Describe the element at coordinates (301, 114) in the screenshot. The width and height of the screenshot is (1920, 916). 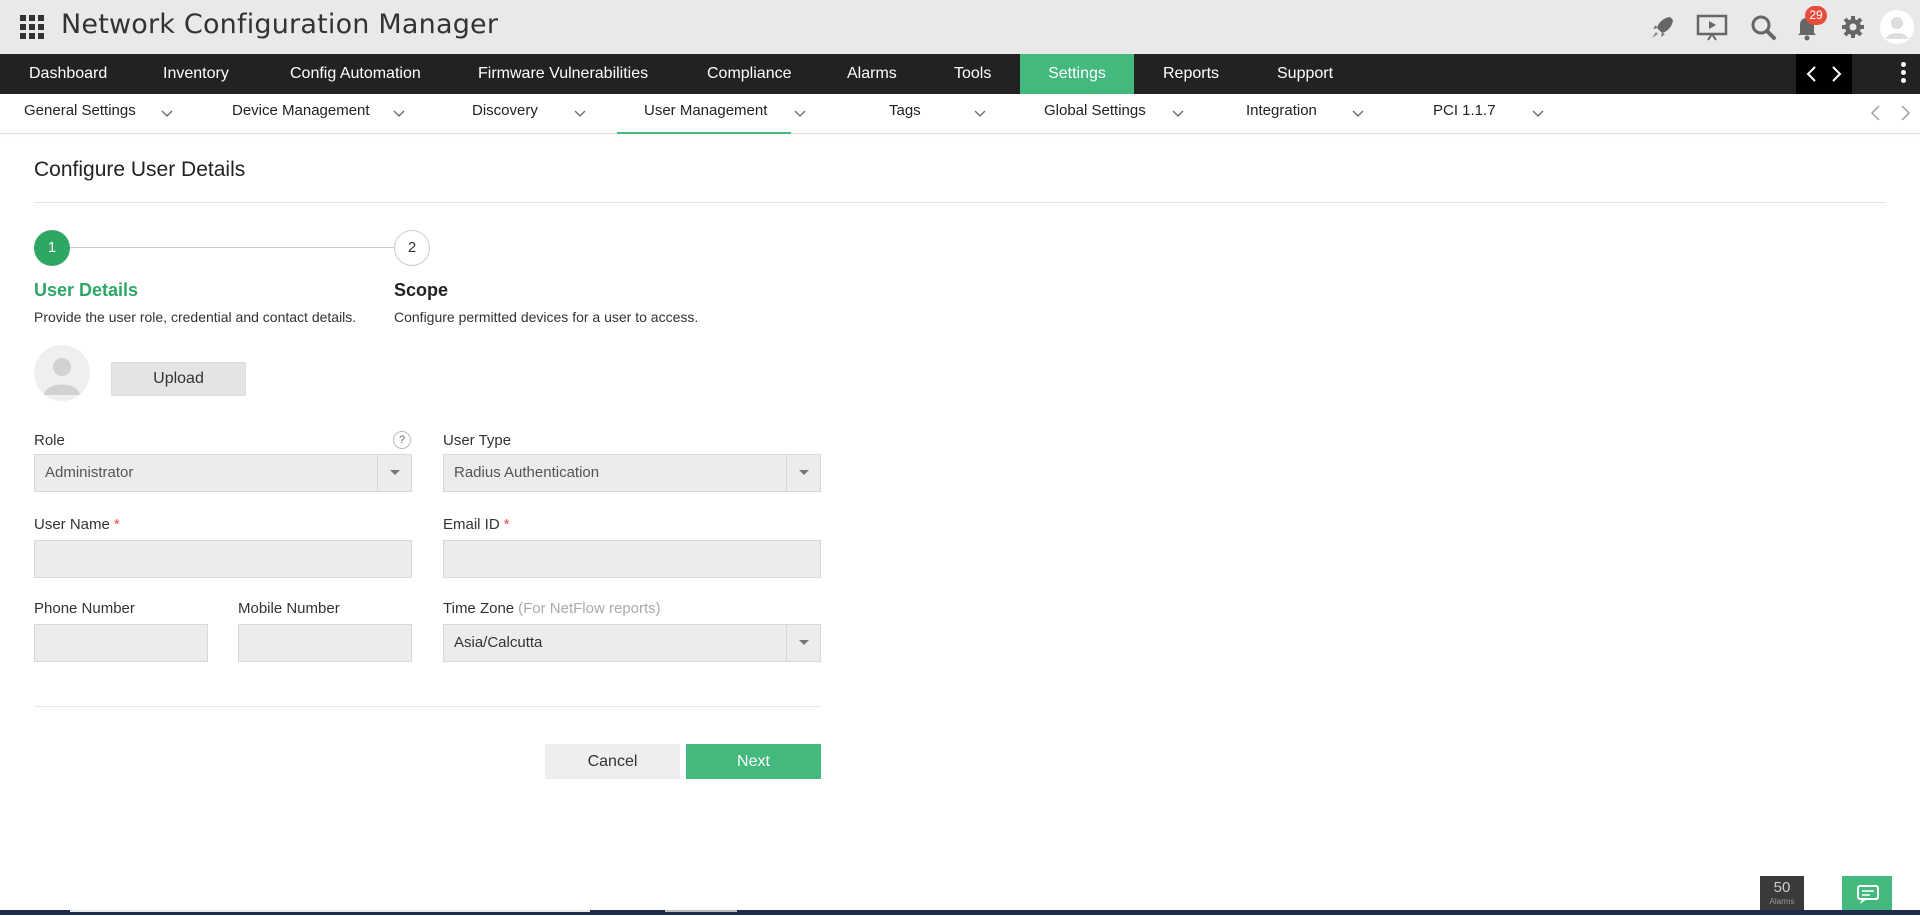
I see `subnav-device-management: Device Management` at that location.